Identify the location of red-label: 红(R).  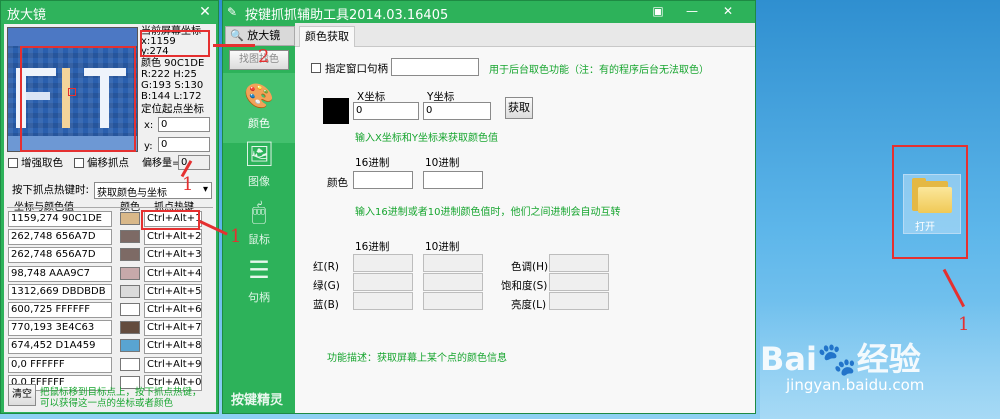
(326, 267).